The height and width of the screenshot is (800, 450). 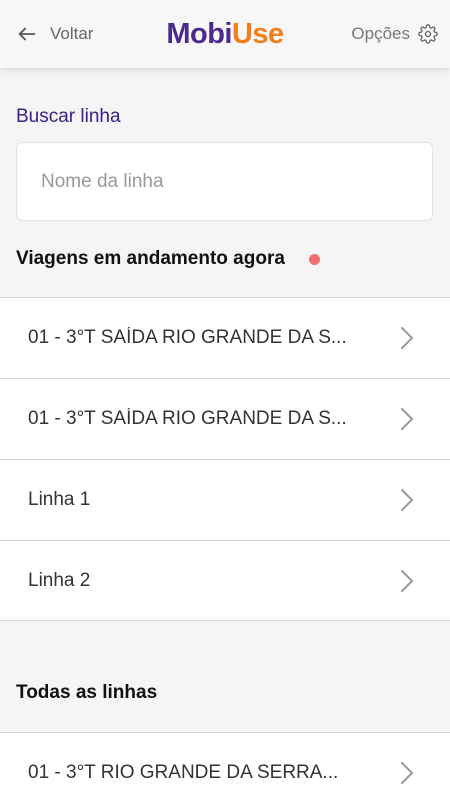 I want to click on options-button: Opções, so click(x=394, y=34).